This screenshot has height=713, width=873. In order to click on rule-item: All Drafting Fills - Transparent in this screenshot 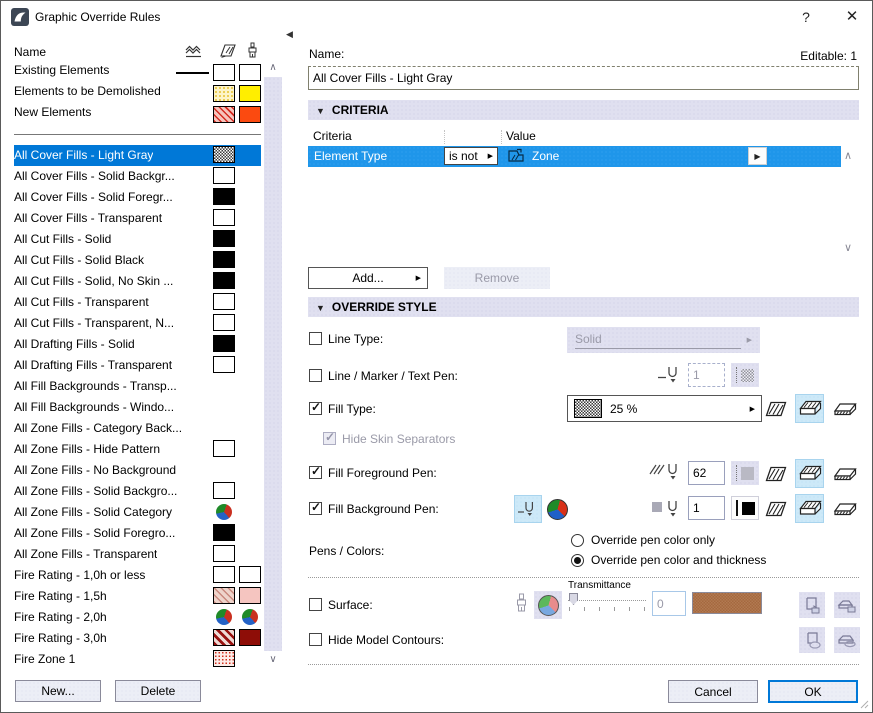, I will do `click(137, 365)`.